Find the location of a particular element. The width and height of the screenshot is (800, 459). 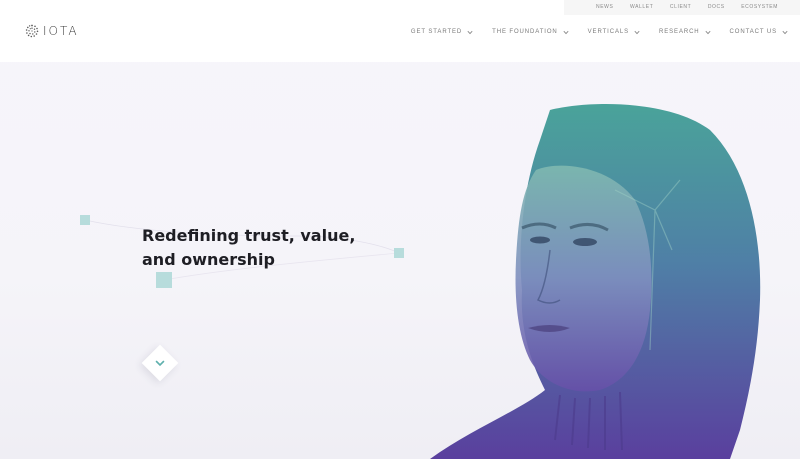

nav-item-get-started: GET STARTED is located at coordinates (442, 32).